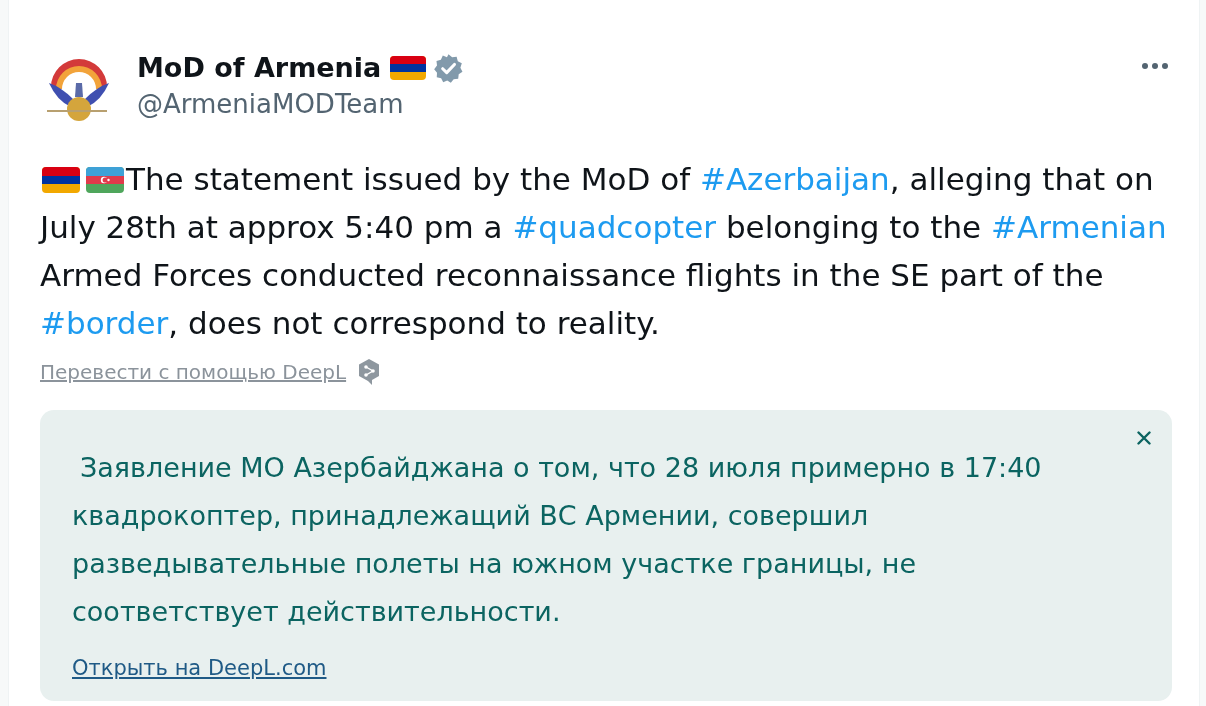 The height and width of the screenshot is (706, 1206). Describe the element at coordinates (105, 180) in the screenshot. I see `azerbaijani-flag-icon` at that location.